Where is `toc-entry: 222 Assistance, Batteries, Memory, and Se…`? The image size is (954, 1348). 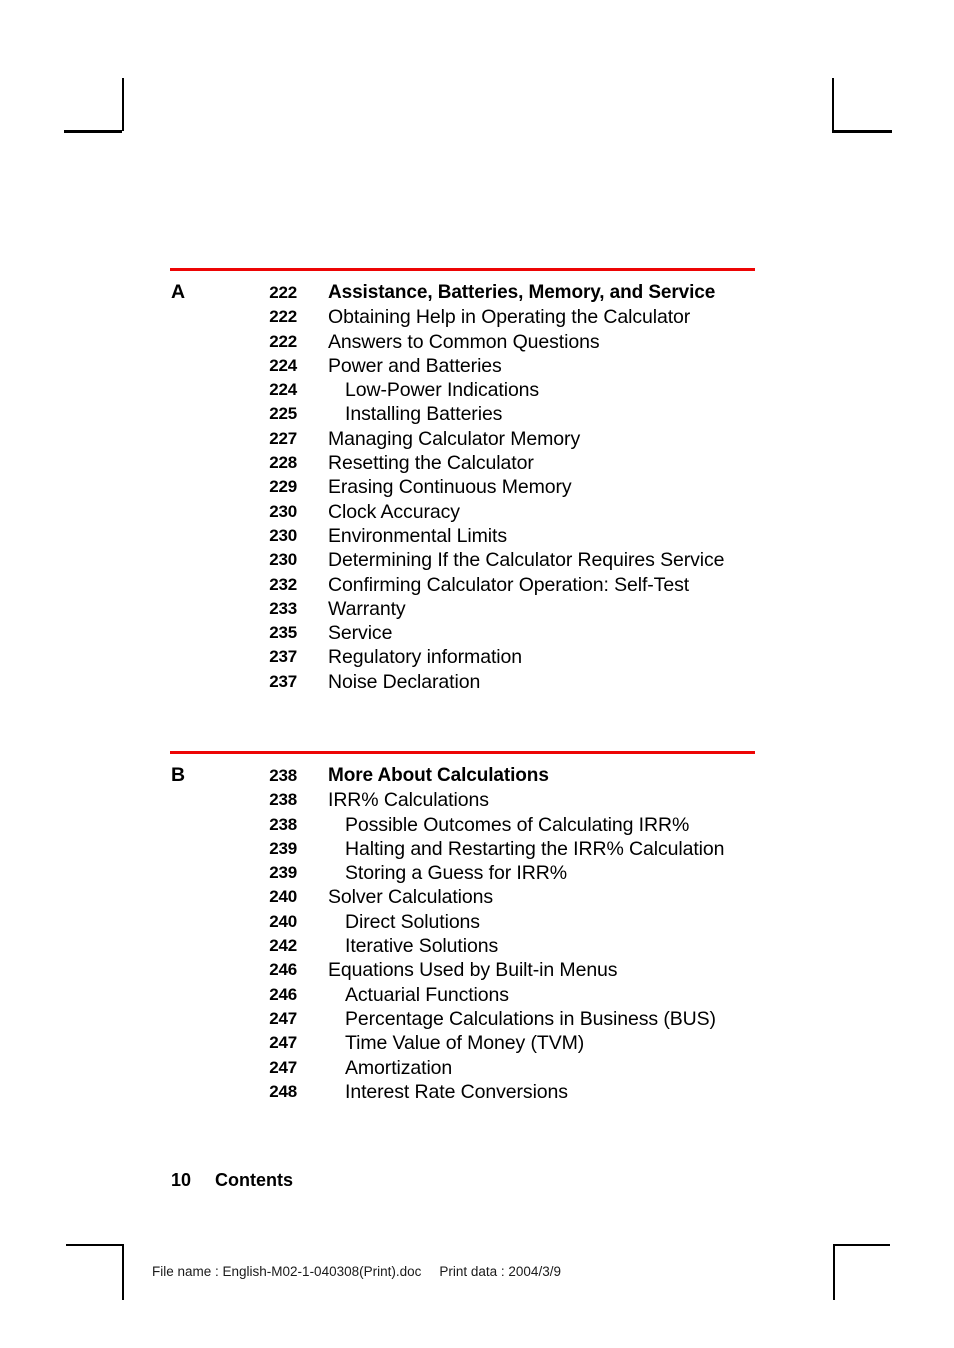 toc-entry: 222 Assistance, Batteries, Memory, and Se… is located at coordinates (477, 293).